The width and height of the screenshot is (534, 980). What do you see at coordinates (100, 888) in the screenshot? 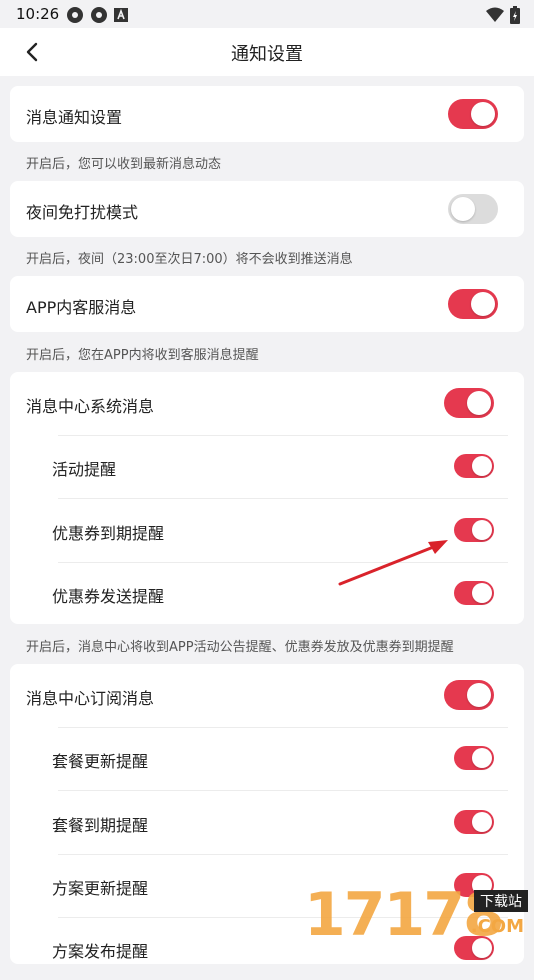
I see `plan-update-reminder-label: 方案更新提醒` at bounding box center [100, 888].